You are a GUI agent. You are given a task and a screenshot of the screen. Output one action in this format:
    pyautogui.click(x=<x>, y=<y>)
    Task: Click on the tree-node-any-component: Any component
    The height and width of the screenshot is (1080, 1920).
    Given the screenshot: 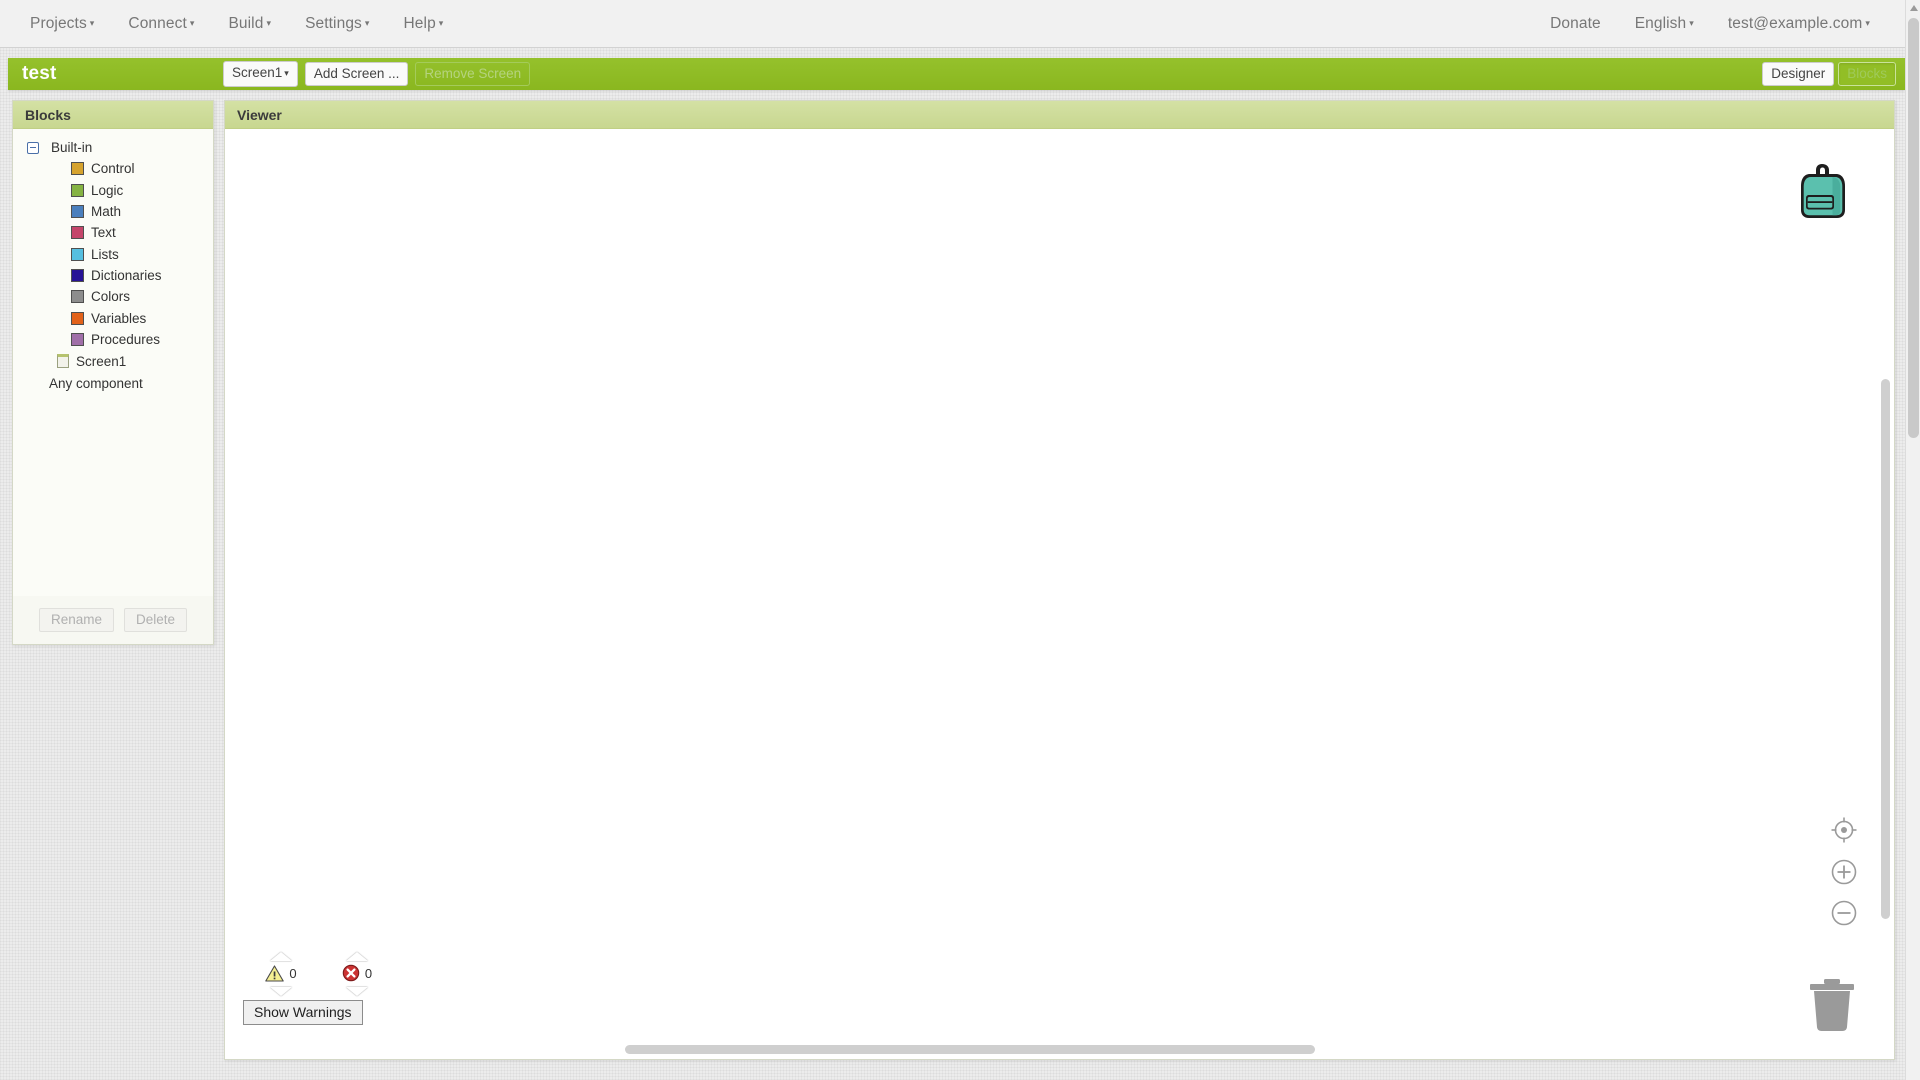 What is the action you would take?
    pyautogui.click(x=113, y=383)
    